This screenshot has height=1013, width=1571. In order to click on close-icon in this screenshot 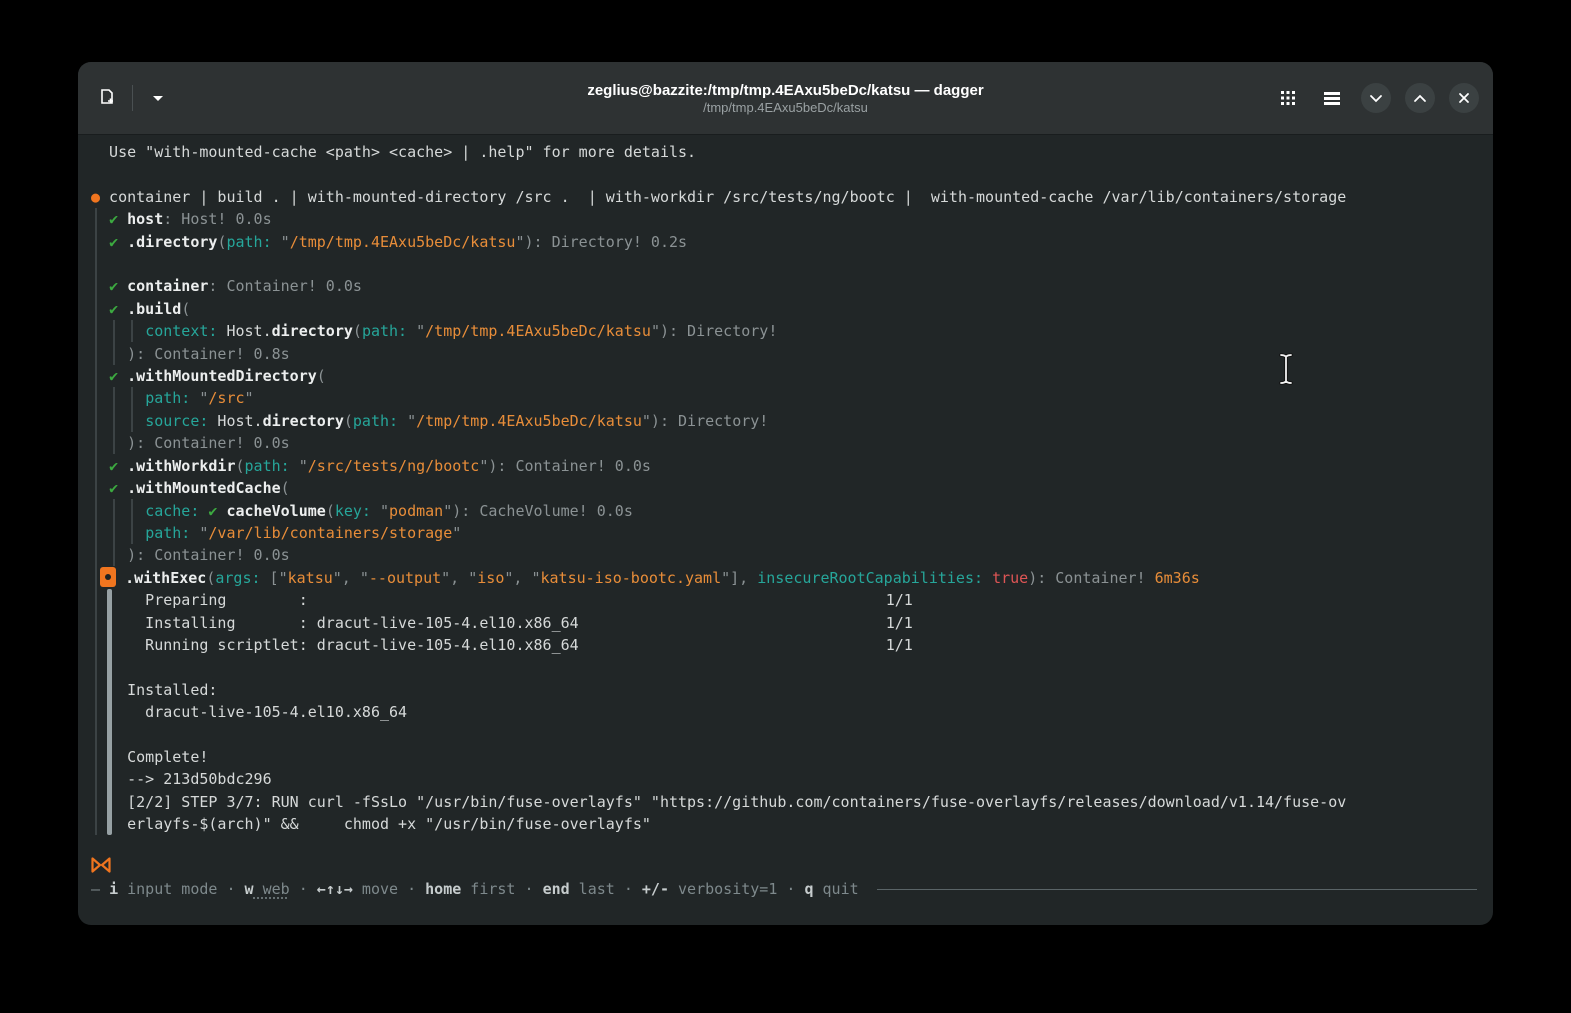, I will do `click(1464, 98)`.